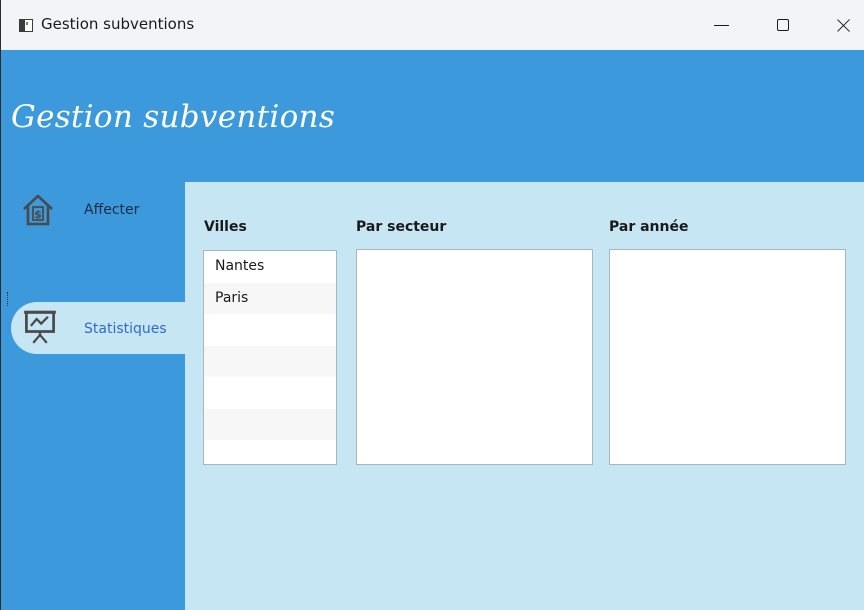 The image size is (864, 610). Describe the element at coordinates (125, 329) in the screenshot. I see `sidebar-item-label: Statistiques` at that location.